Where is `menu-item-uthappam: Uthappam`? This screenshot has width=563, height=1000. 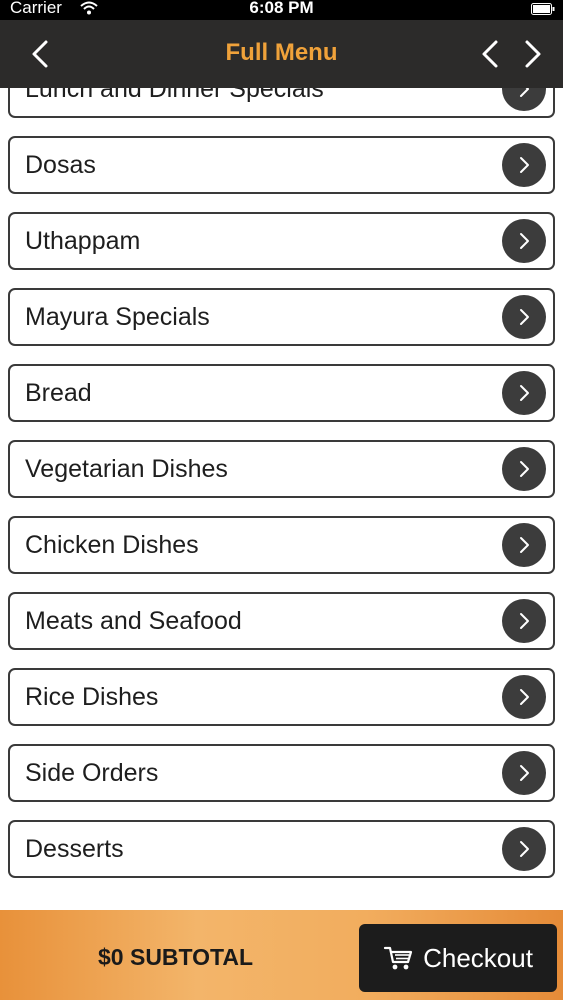
menu-item-uthappam: Uthappam is located at coordinates (281, 241).